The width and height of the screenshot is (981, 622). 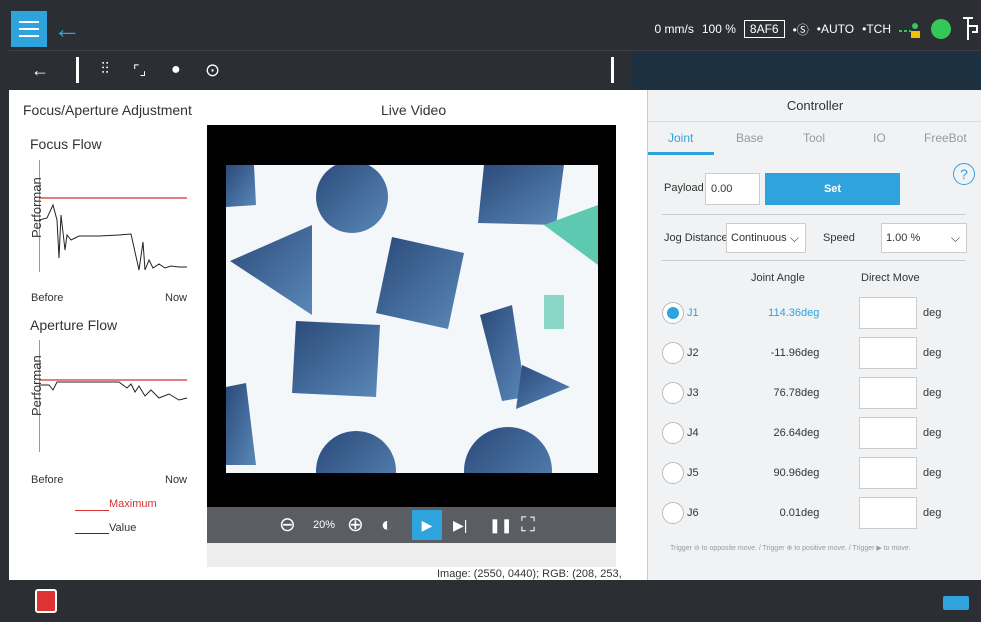 I want to click on tab-io: IO, so click(x=879, y=138).